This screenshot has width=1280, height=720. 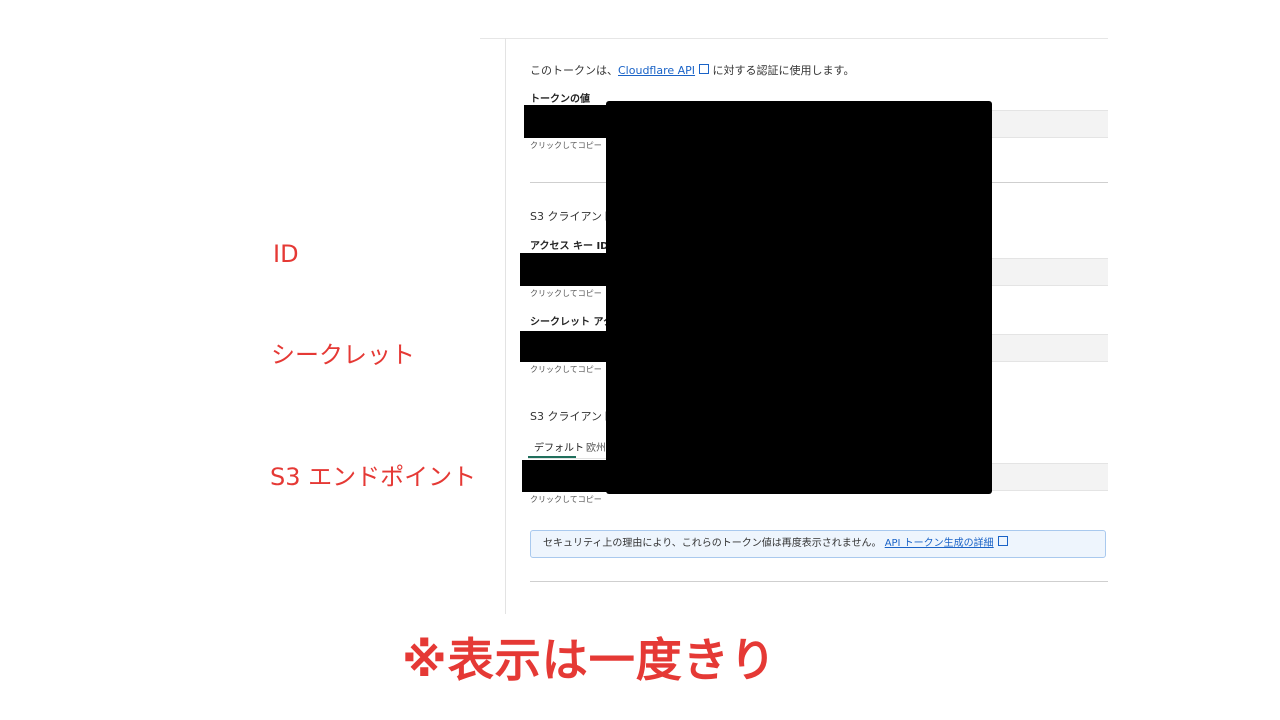 What do you see at coordinates (568, 476) in the screenshot?
I see `redaction-endpoint` at bounding box center [568, 476].